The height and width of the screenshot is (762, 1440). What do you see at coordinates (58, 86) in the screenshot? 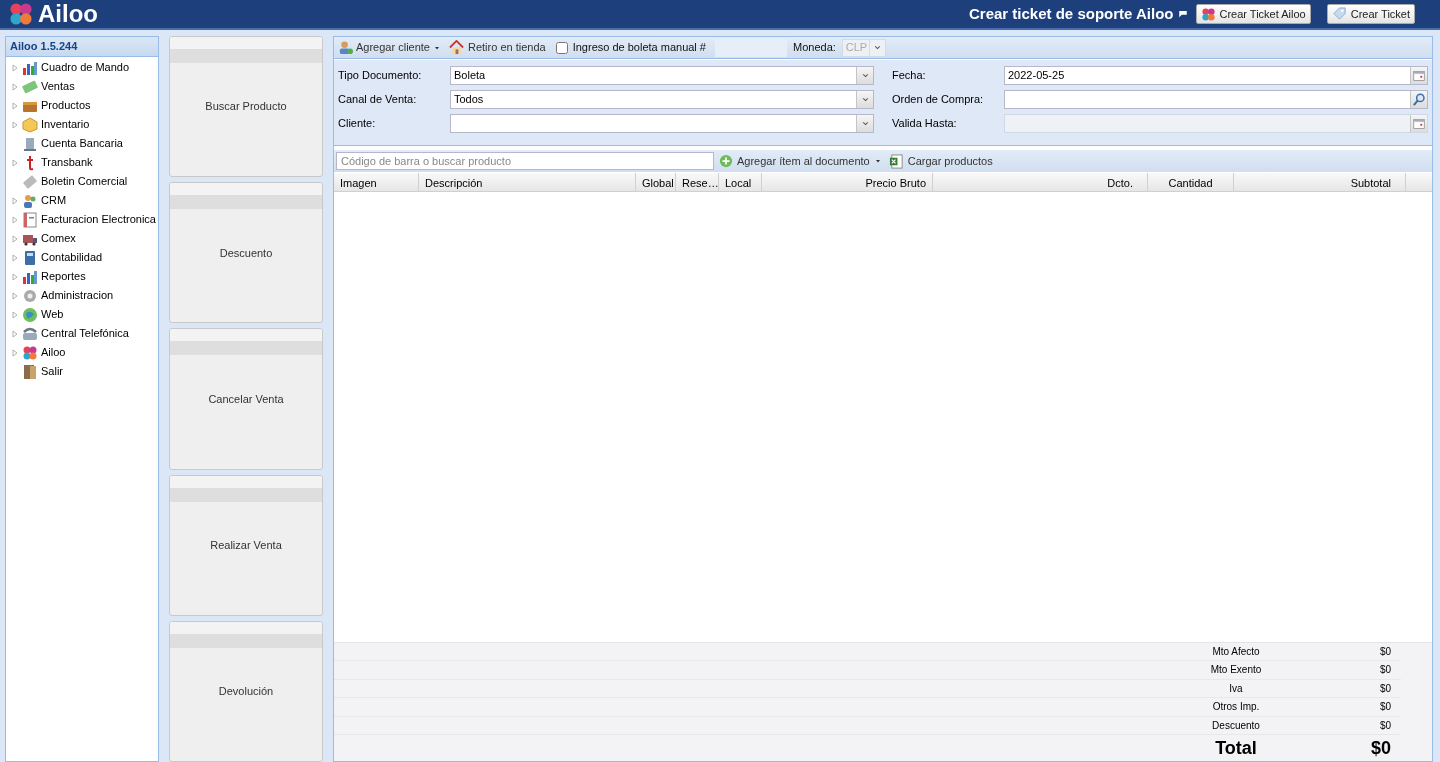
I see `tree-item: Ventas` at bounding box center [58, 86].